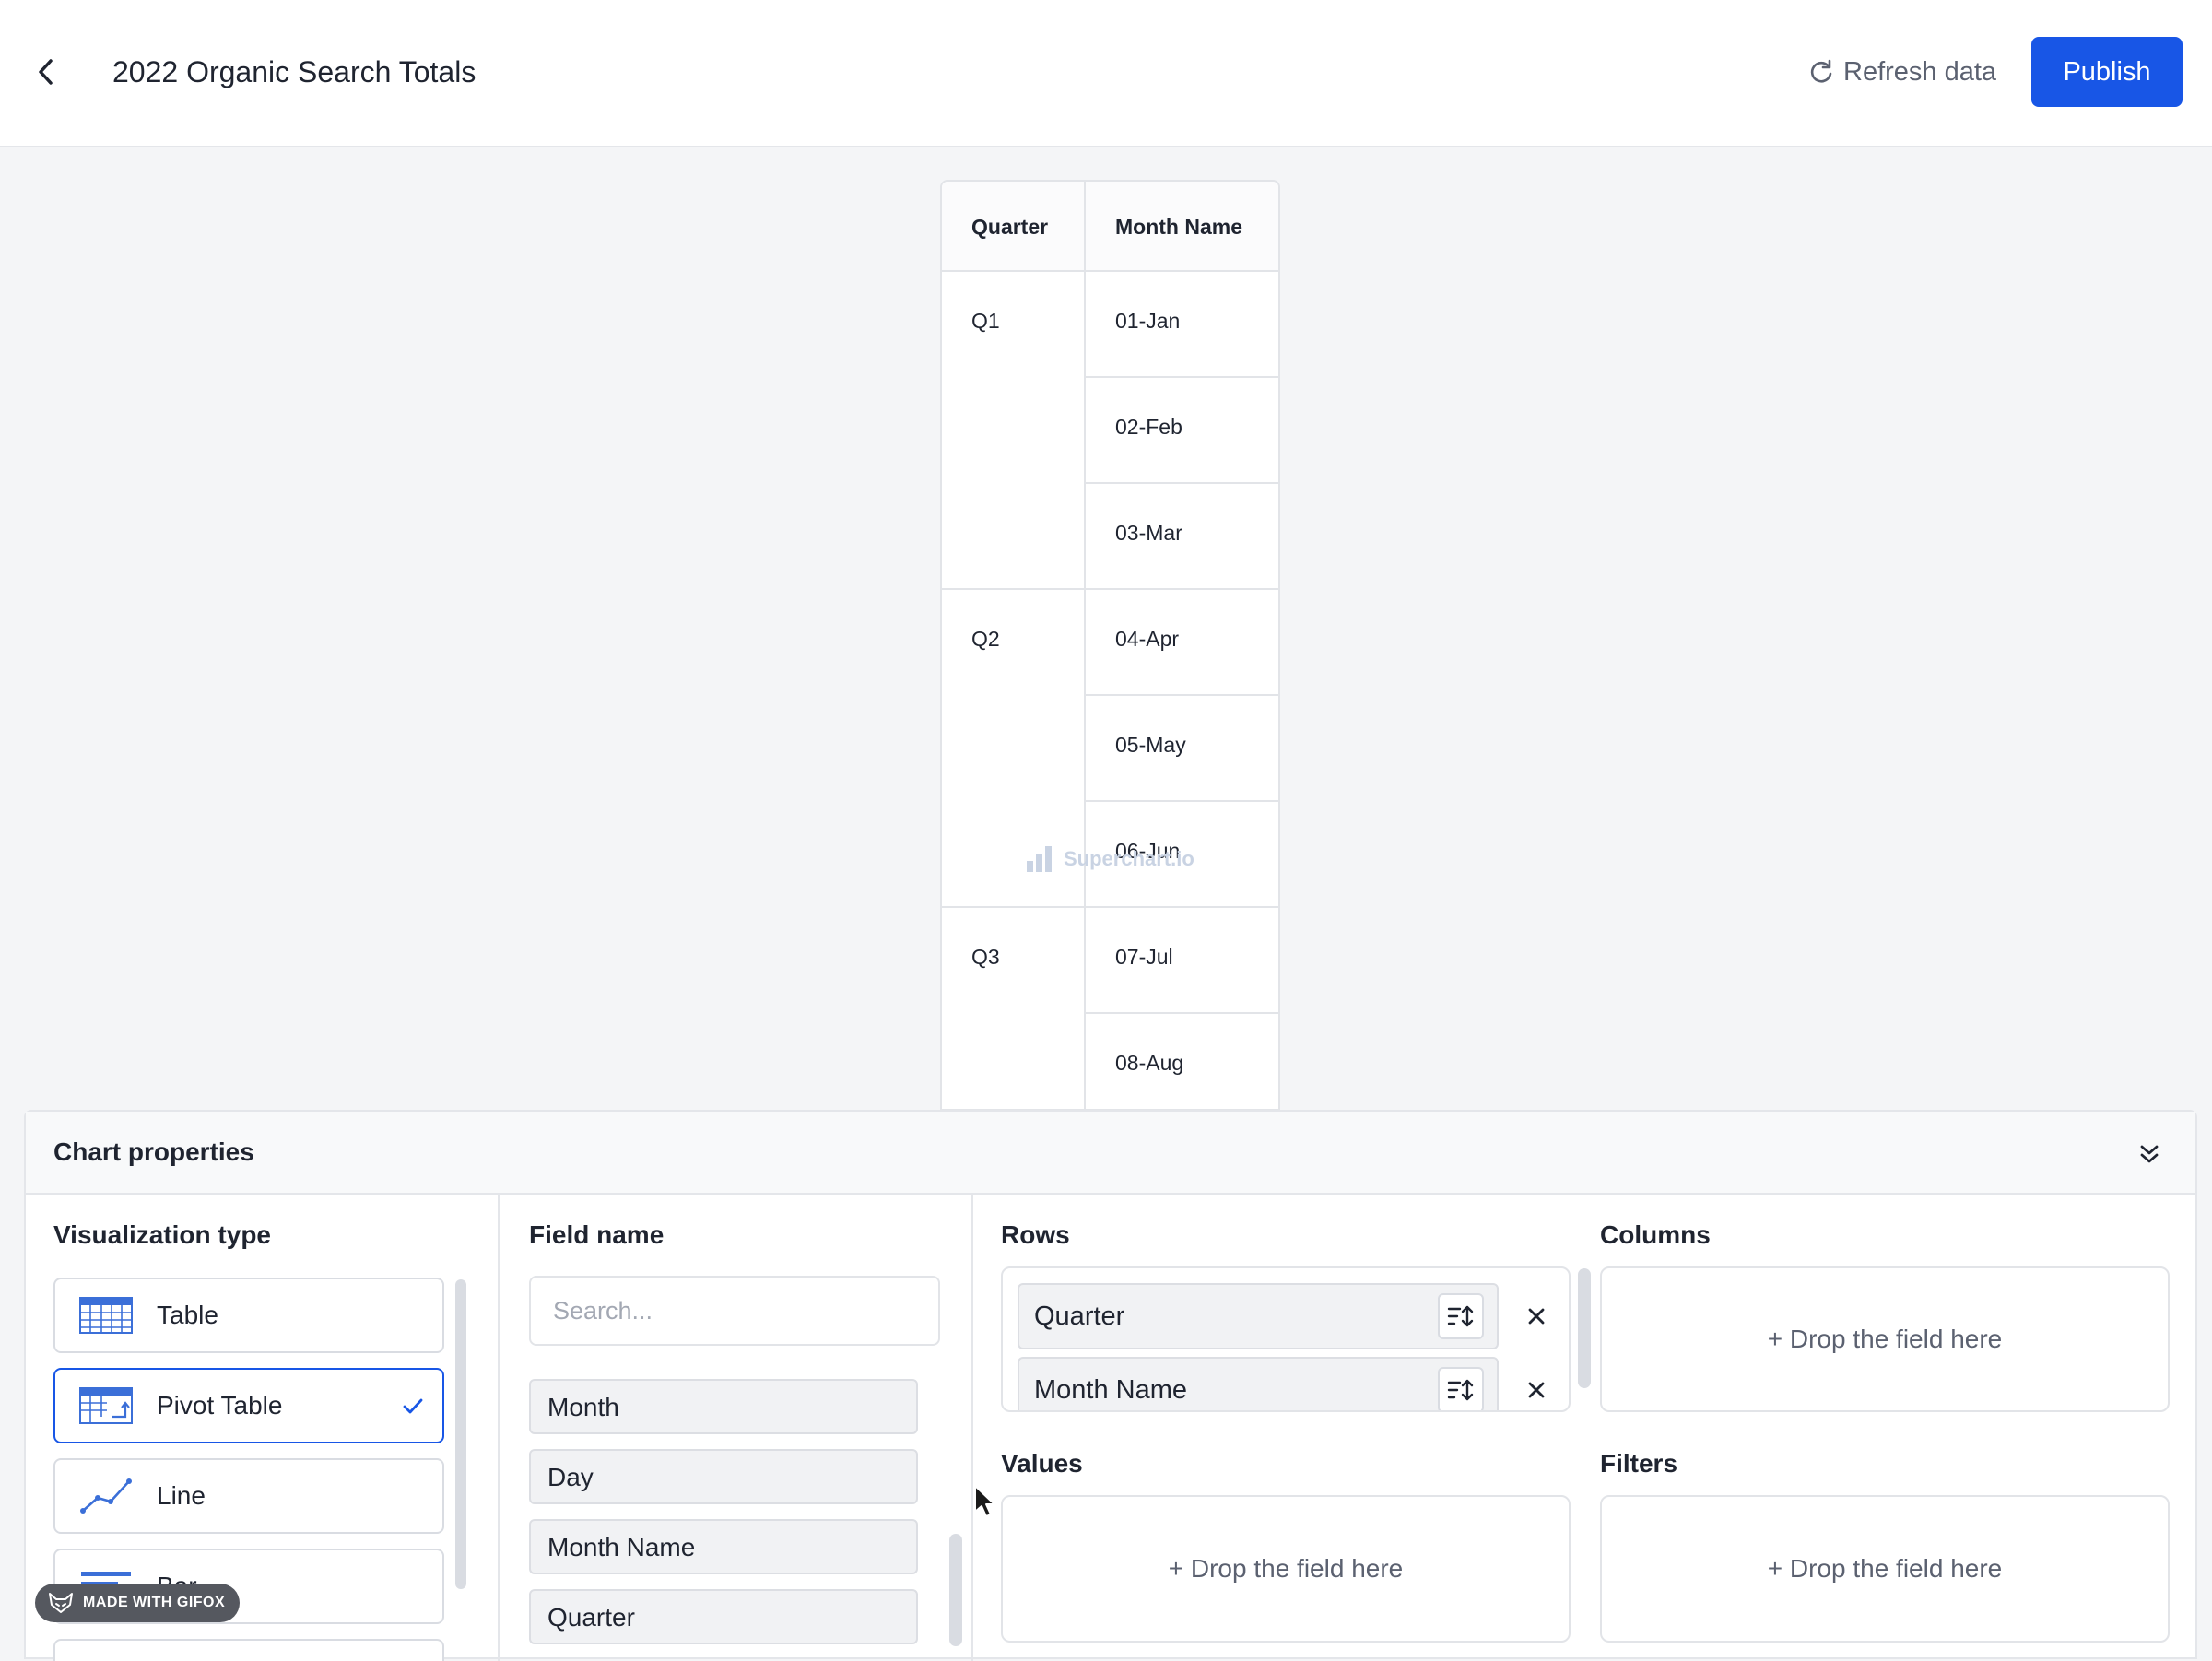  What do you see at coordinates (985, 957) in the screenshot?
I see `row-header-q3: Q3` at bounding box center [985, 957].